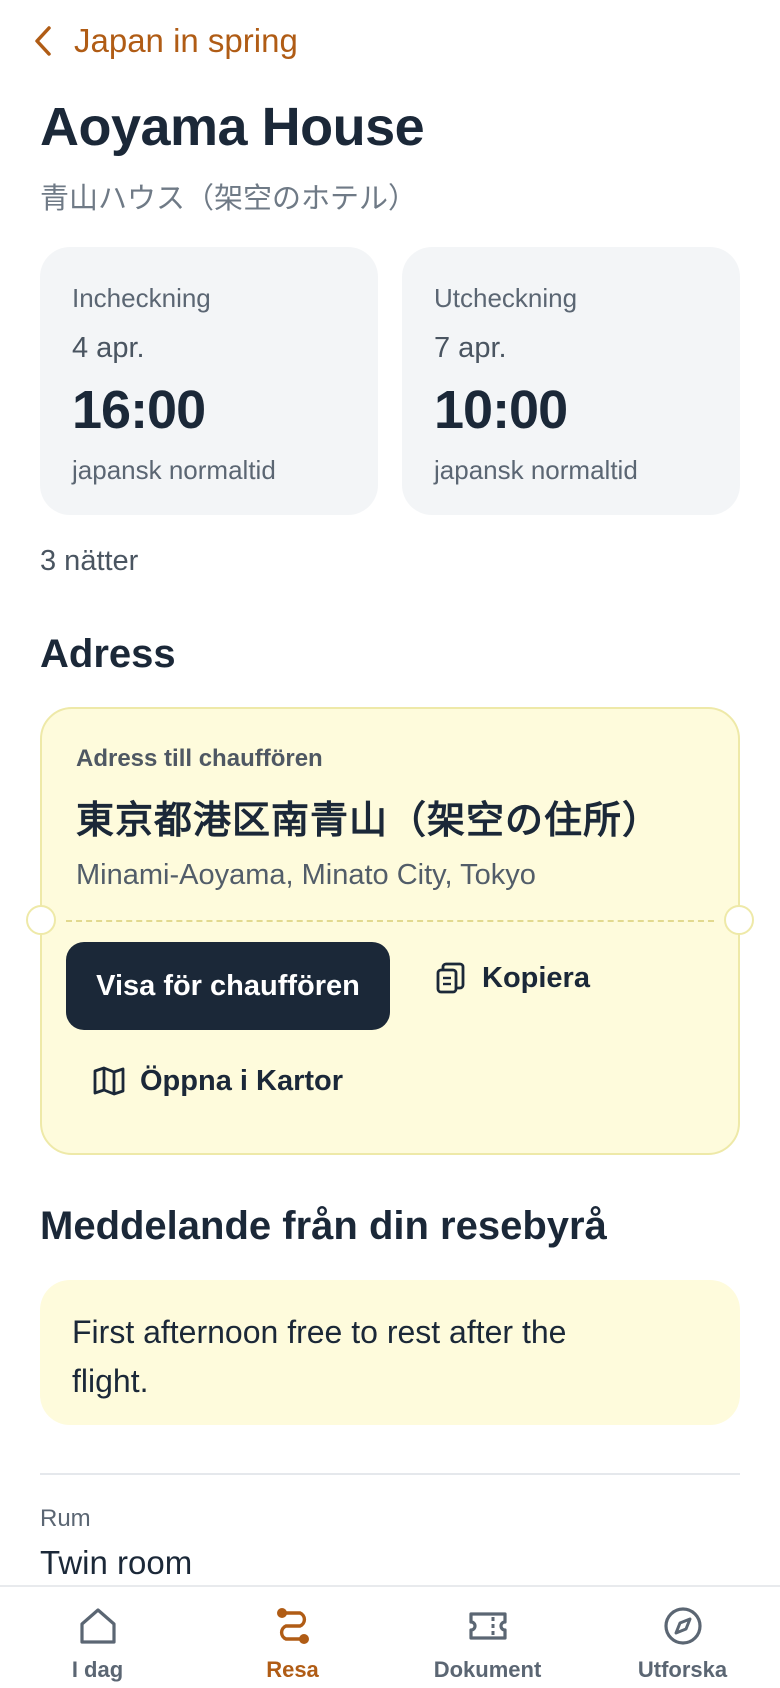 The width and height of the screenshot is (780, 1688). I want to click on home-icon, so click(97, 1626).